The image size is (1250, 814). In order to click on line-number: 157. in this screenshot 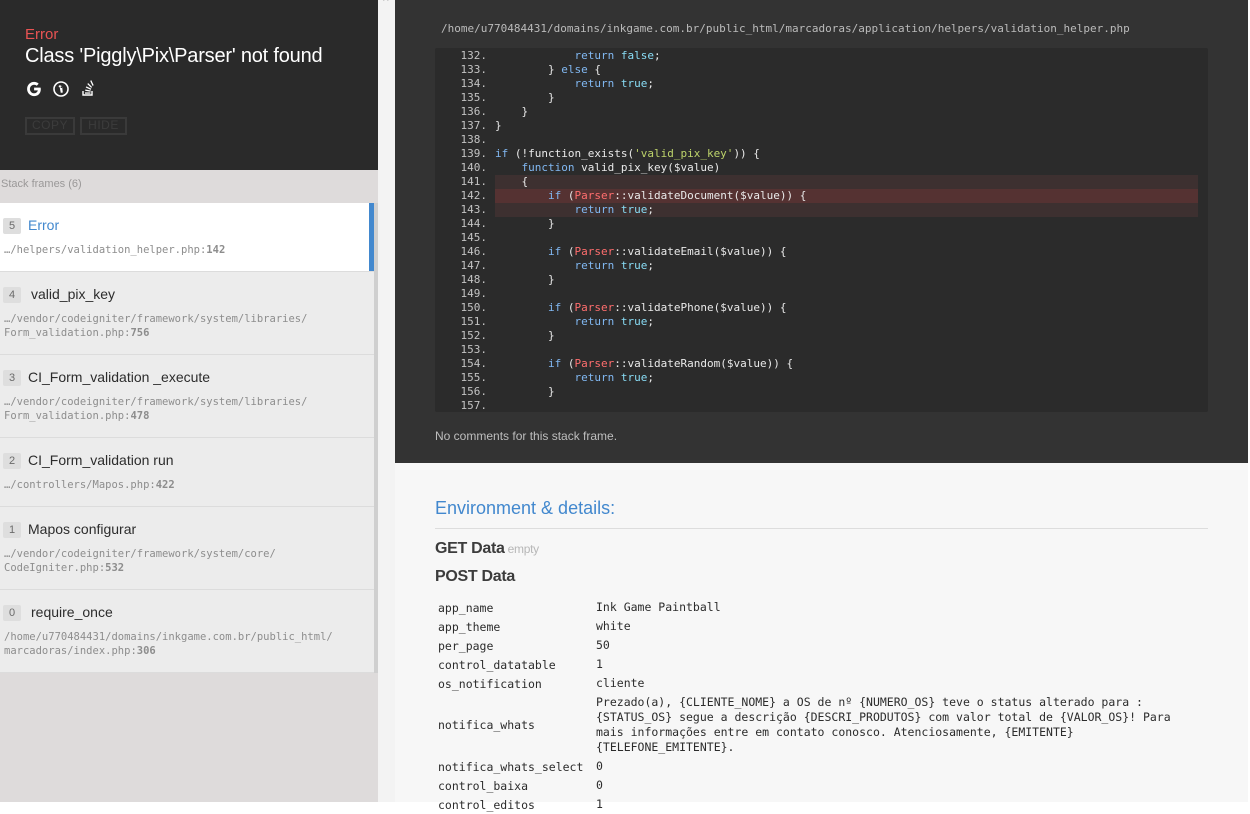, I will do `click(474, 405)`.